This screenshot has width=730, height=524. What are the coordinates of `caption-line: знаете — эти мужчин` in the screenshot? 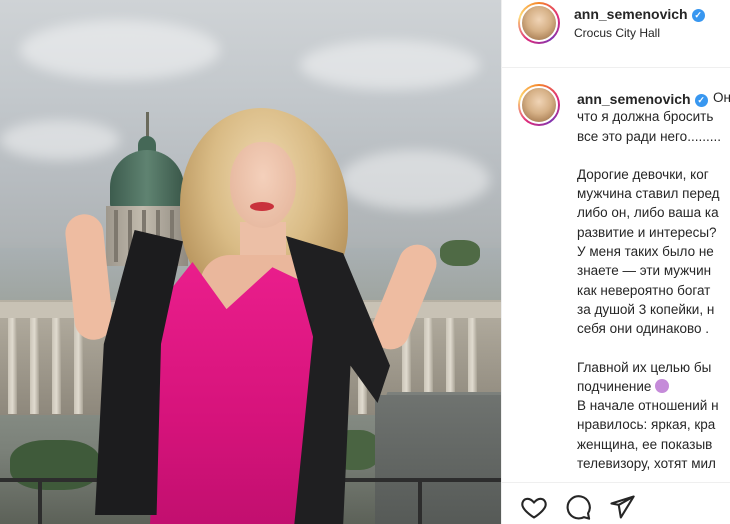 It's located at (644, 271).